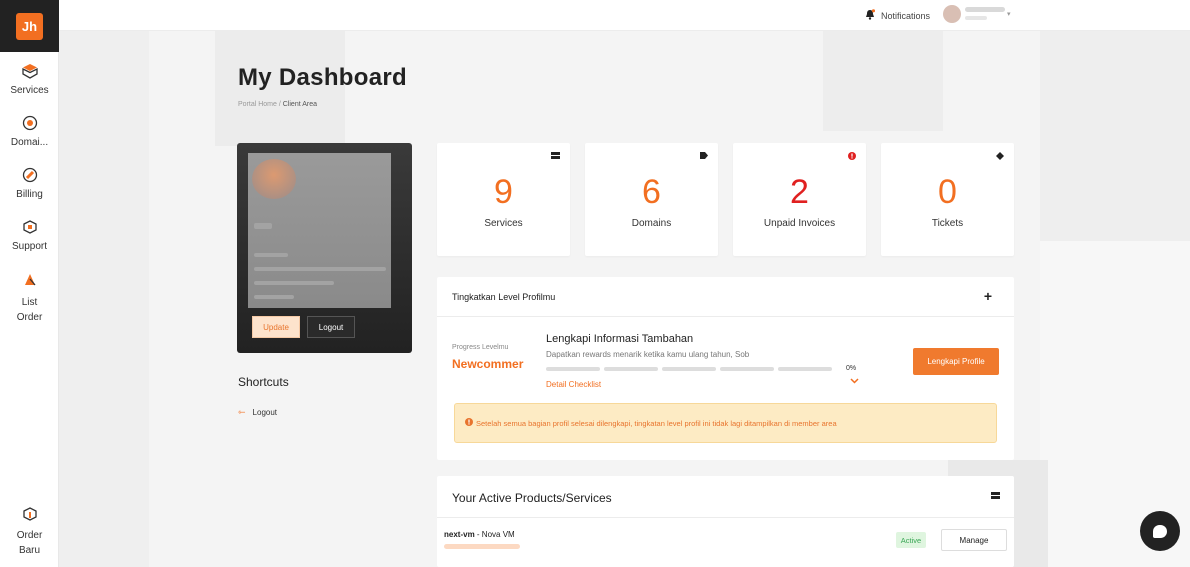 The image size is (1190, 567). What do you see at coordinates (532, 498) in the screenshot?
I see `products-panel-title: Your Active Products/Services` at bounding box center [532, 498].